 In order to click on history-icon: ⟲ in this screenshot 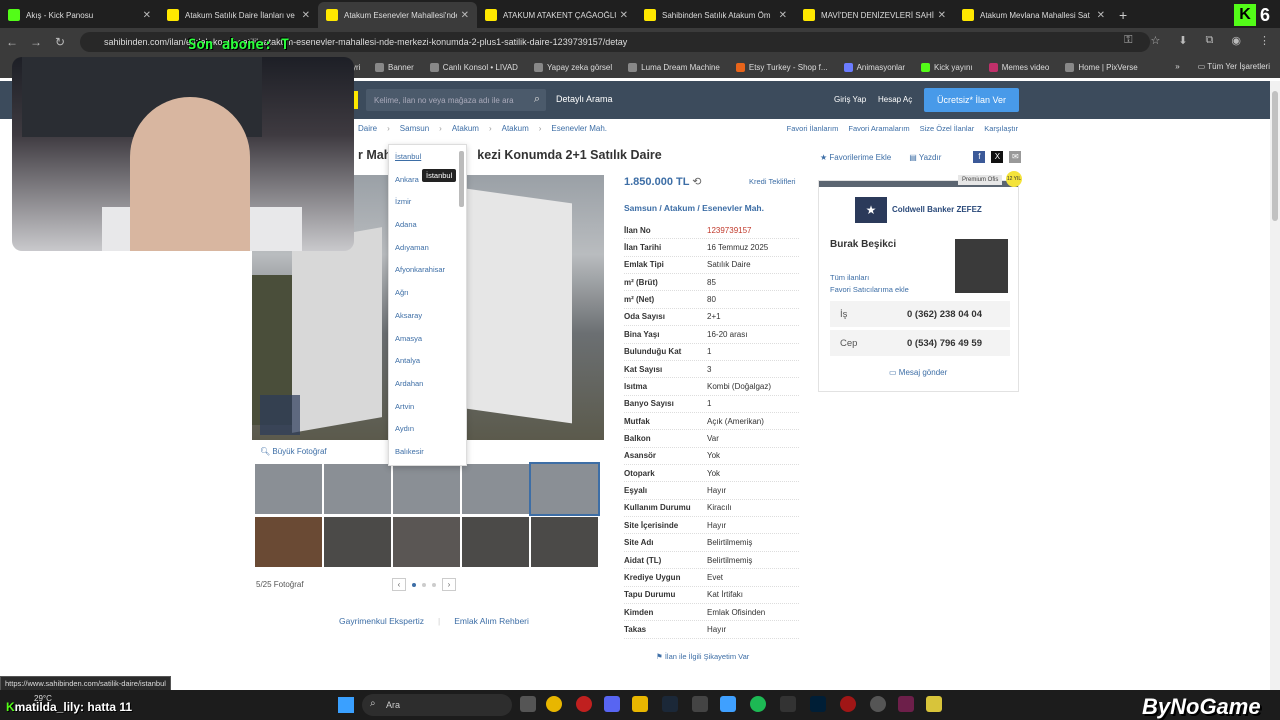, I will do `click(696, 182)`.